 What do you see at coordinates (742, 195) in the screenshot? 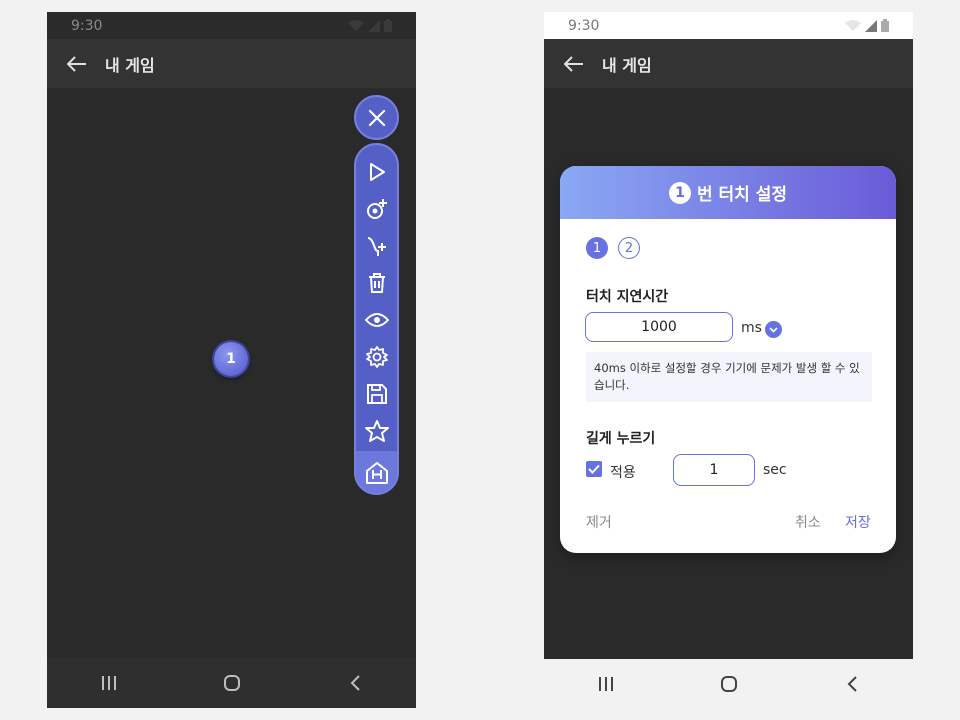
I see `dialog-title: 번 터치 설정` at bounding box center [742, 195].